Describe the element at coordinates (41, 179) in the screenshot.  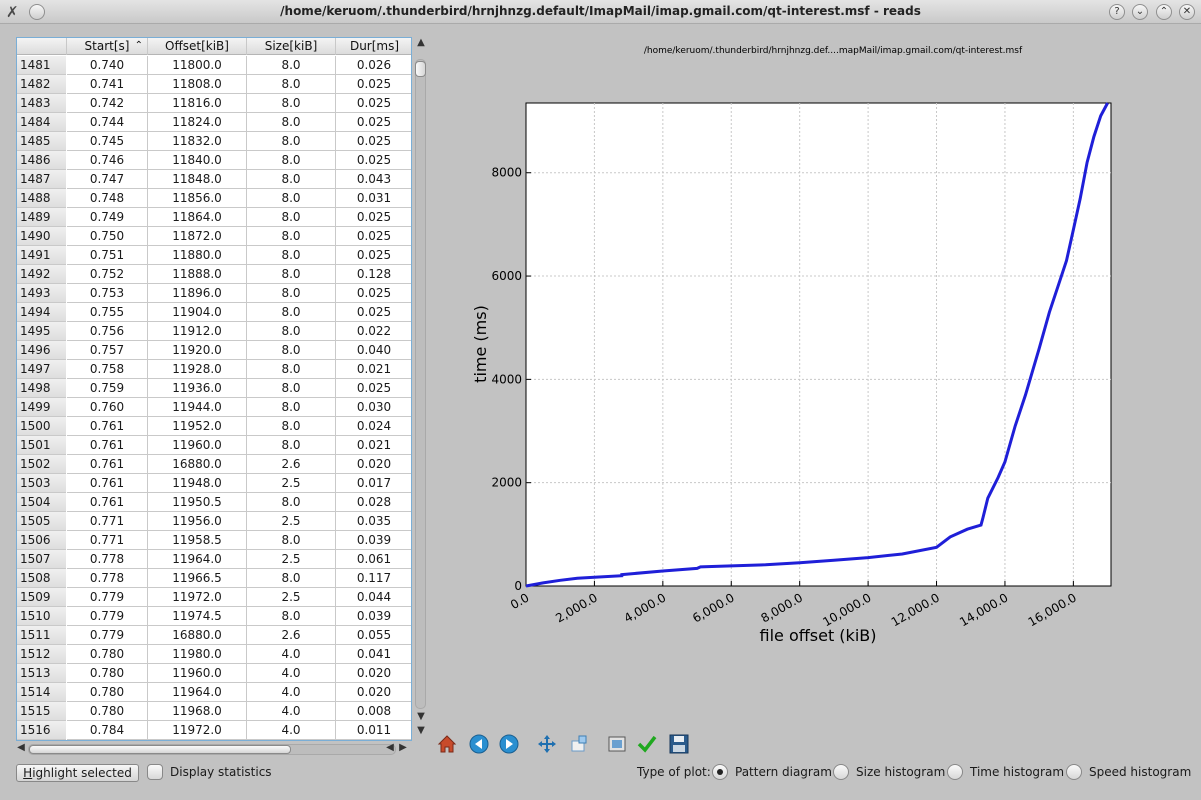
I see `row-number: 1487` at that location.